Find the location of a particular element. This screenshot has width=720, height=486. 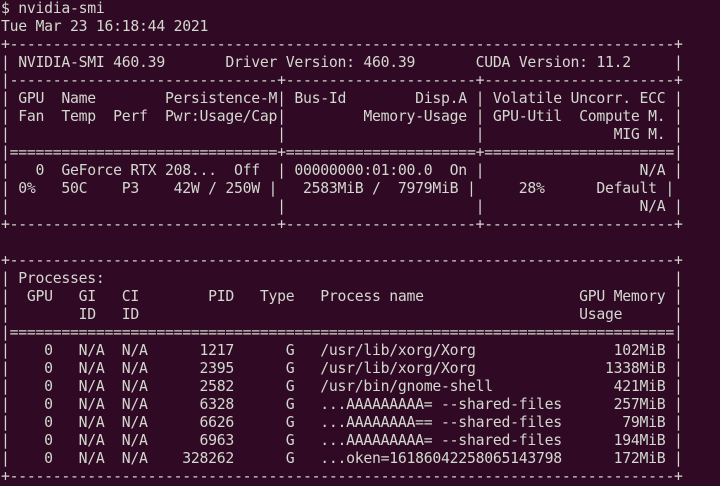

process-column-headers-row-2: | ID ID Usage | is located at coordinates (342, 314).